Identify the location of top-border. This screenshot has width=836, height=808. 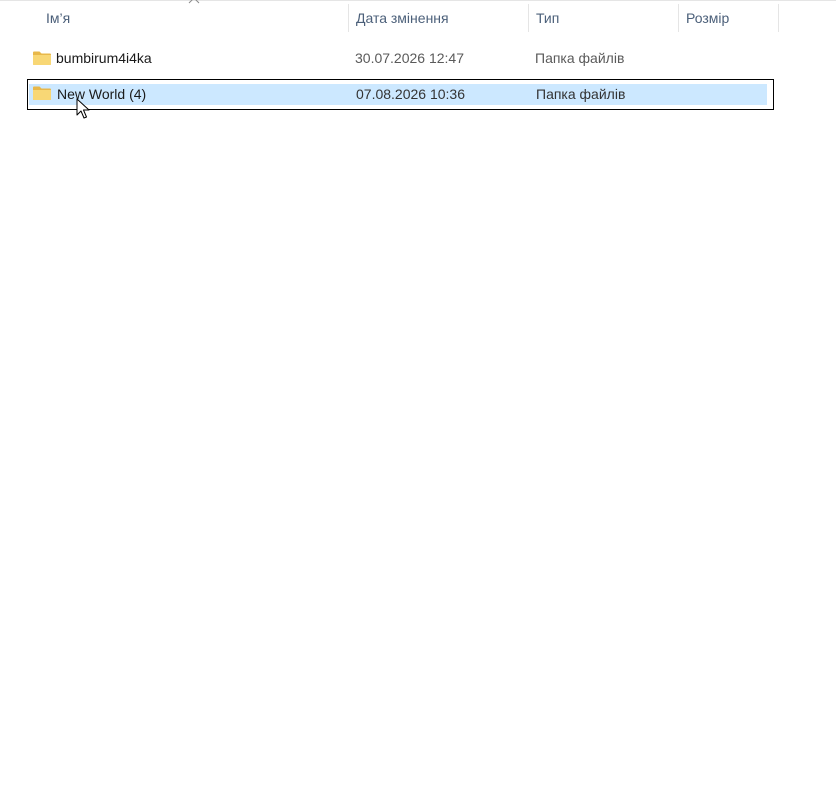
(418, 0).